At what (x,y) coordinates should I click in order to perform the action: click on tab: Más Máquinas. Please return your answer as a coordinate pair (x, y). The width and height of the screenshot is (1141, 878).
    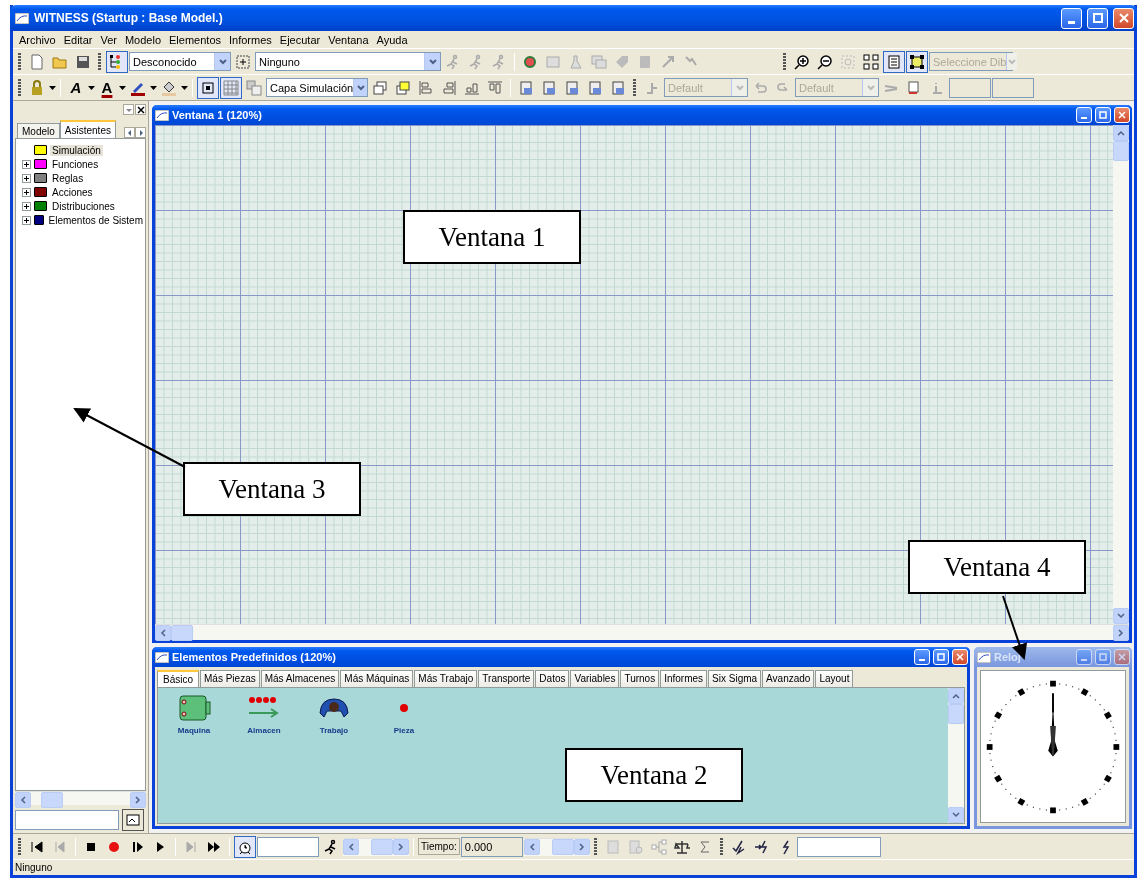
    Looking at the image, I should click on (377, 678).